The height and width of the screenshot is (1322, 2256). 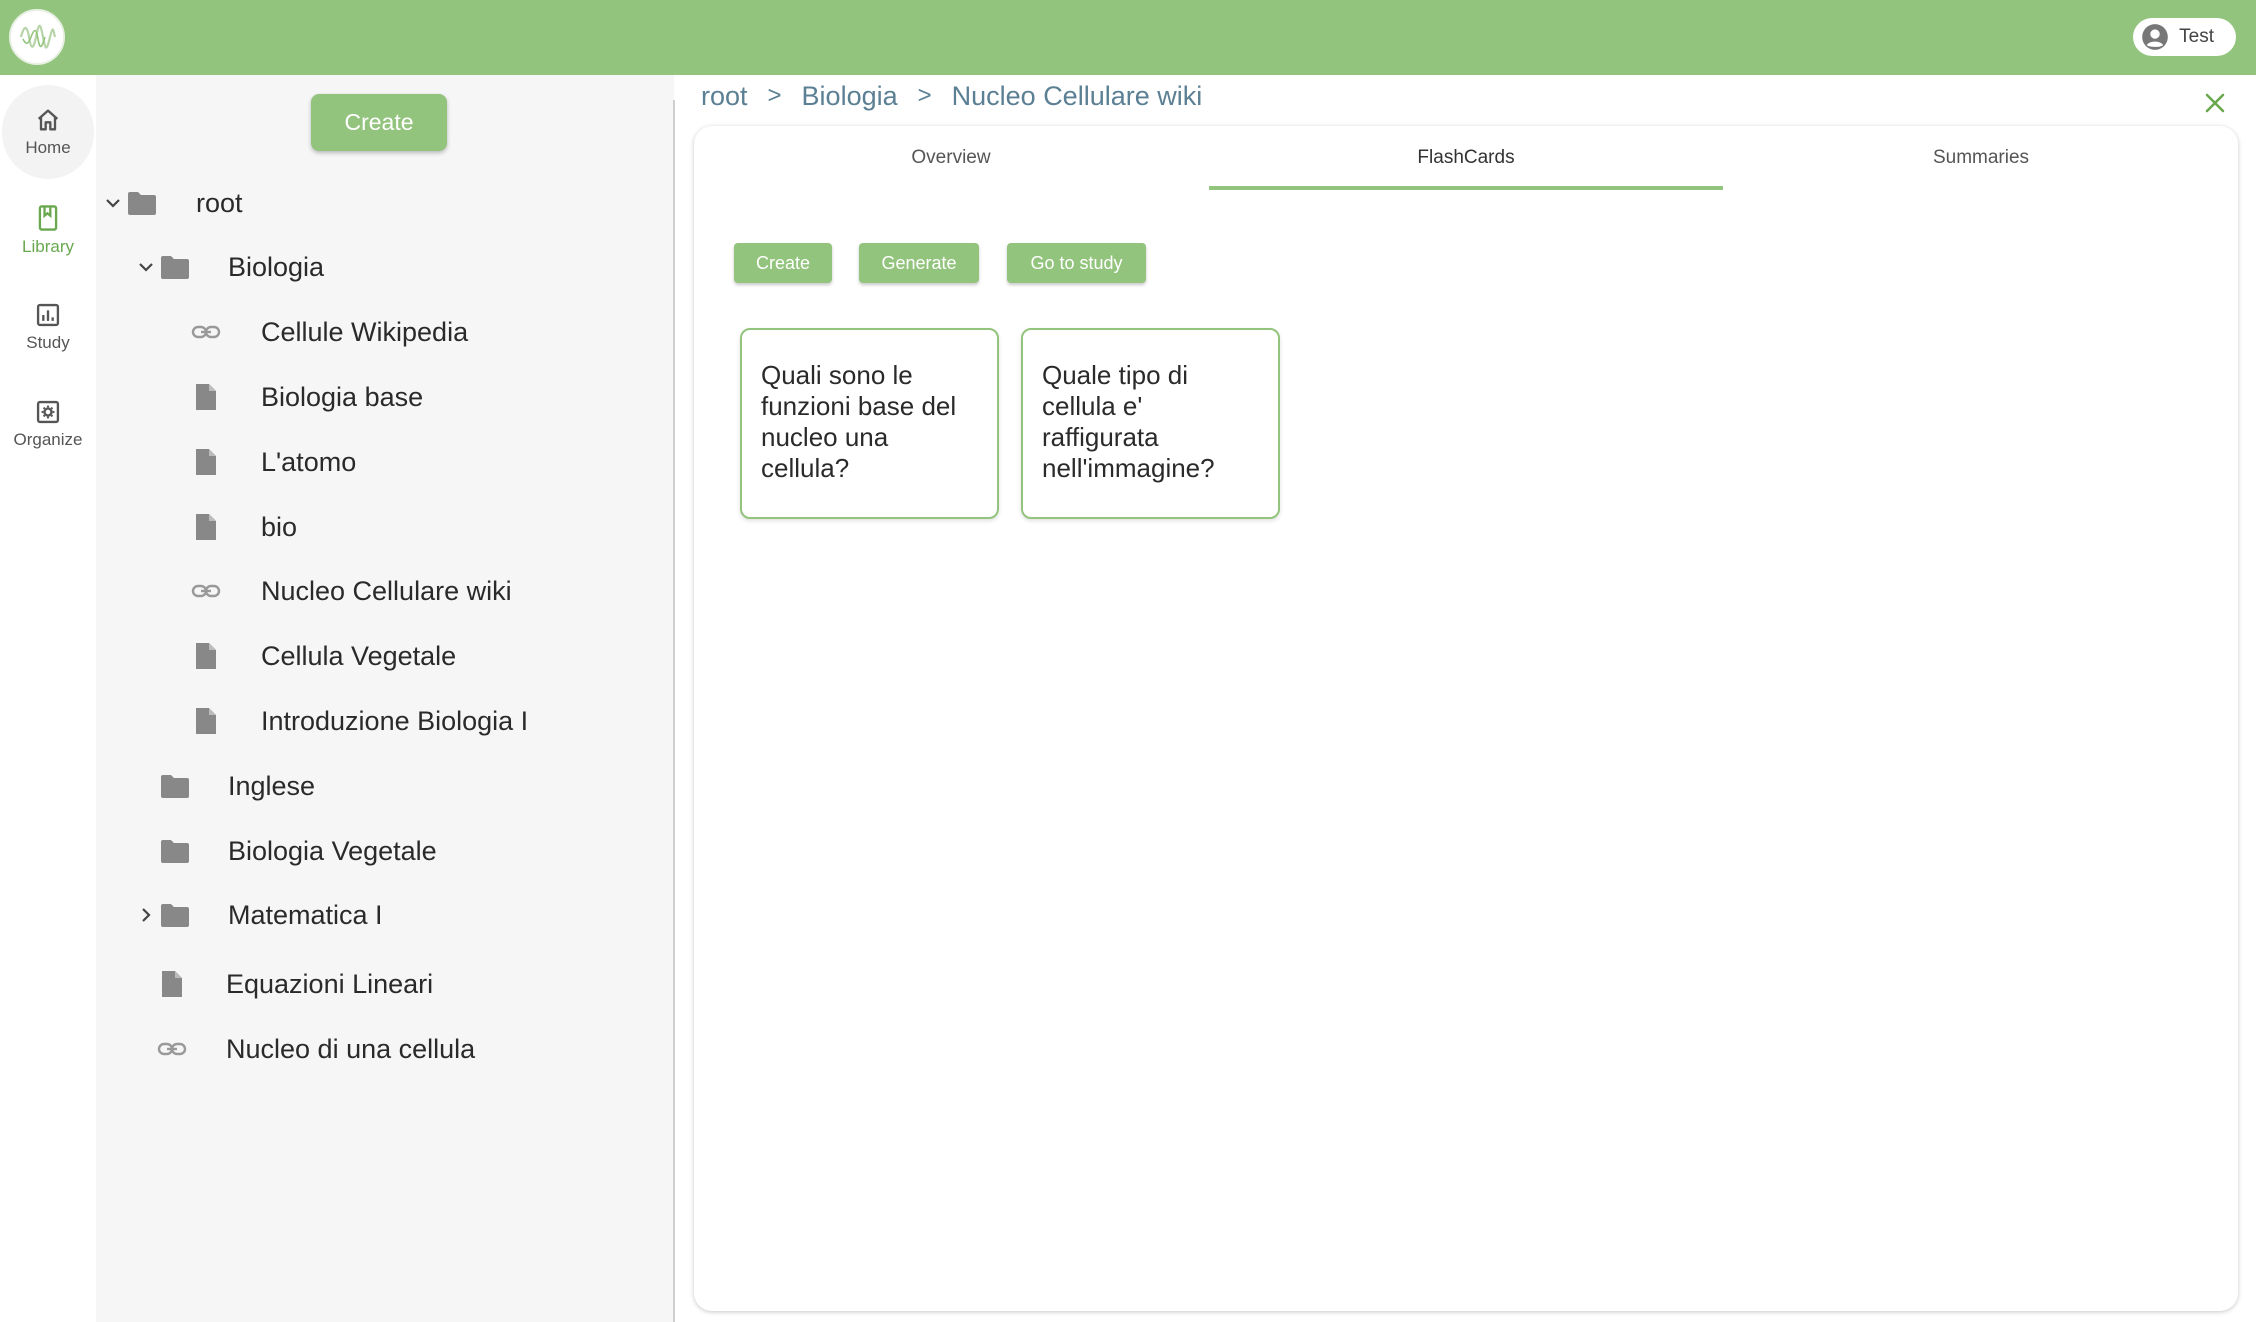 I want to click on create-item-button: Create, so click(x=379, y=122).